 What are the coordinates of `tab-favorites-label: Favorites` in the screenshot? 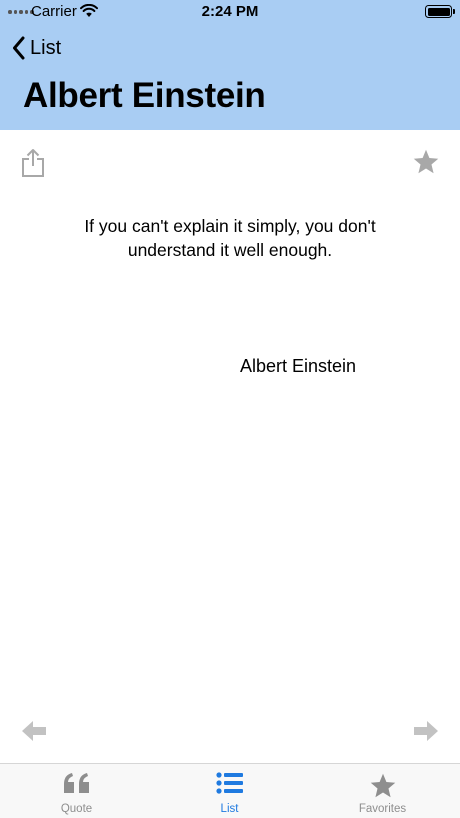 It's located at (382, 809).